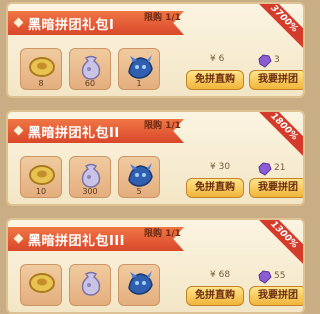 The image size is (320, 314). I want to click on item-count: 1, so click(139, 83).